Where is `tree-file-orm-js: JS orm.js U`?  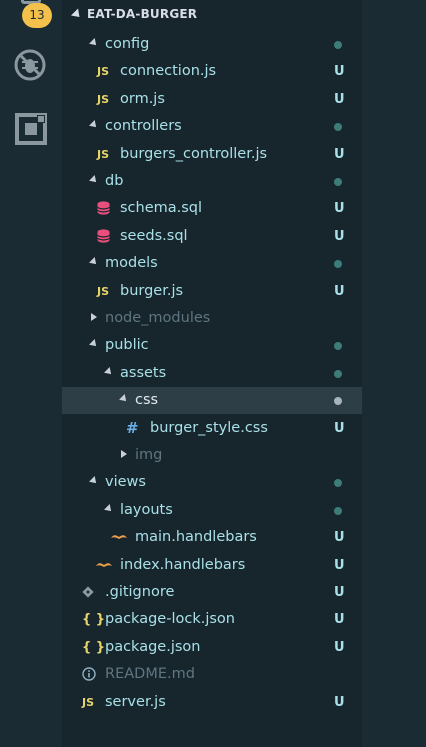 tree-file-orm-js: JS orm.js U is located at coordinates (244, 99).